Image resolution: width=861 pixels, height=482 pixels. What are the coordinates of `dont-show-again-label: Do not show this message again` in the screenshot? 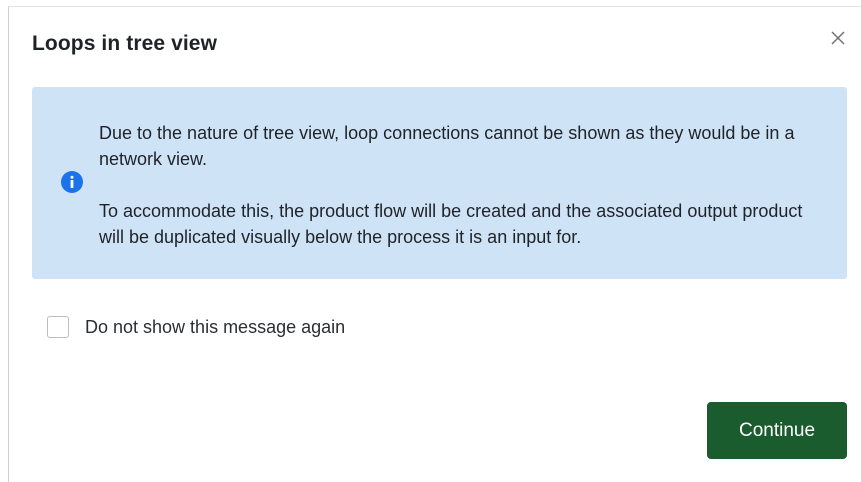 It's located at (215, 327).